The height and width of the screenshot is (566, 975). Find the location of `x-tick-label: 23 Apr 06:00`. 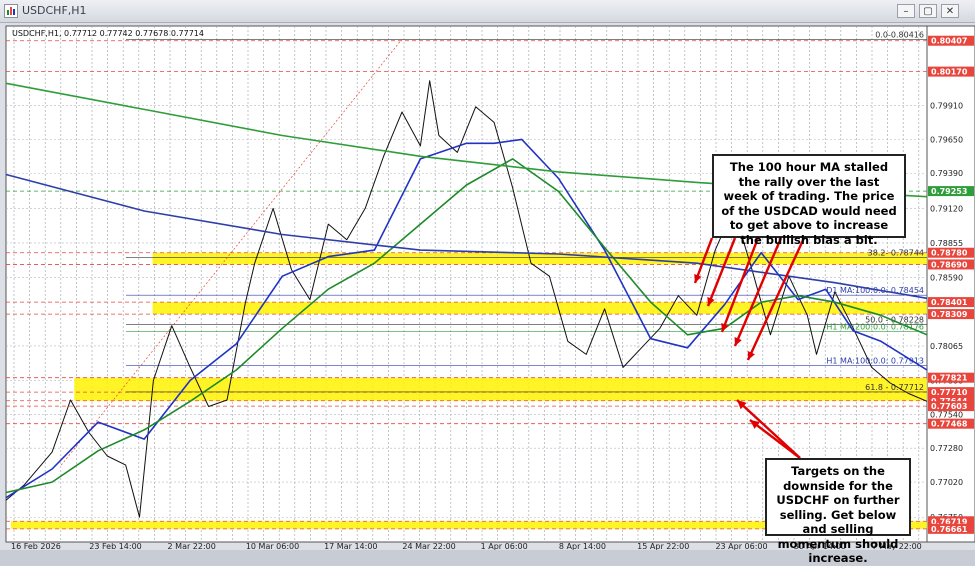

x-tick-label: 23 Apr 06:00 is located at coordinates (741, 546).